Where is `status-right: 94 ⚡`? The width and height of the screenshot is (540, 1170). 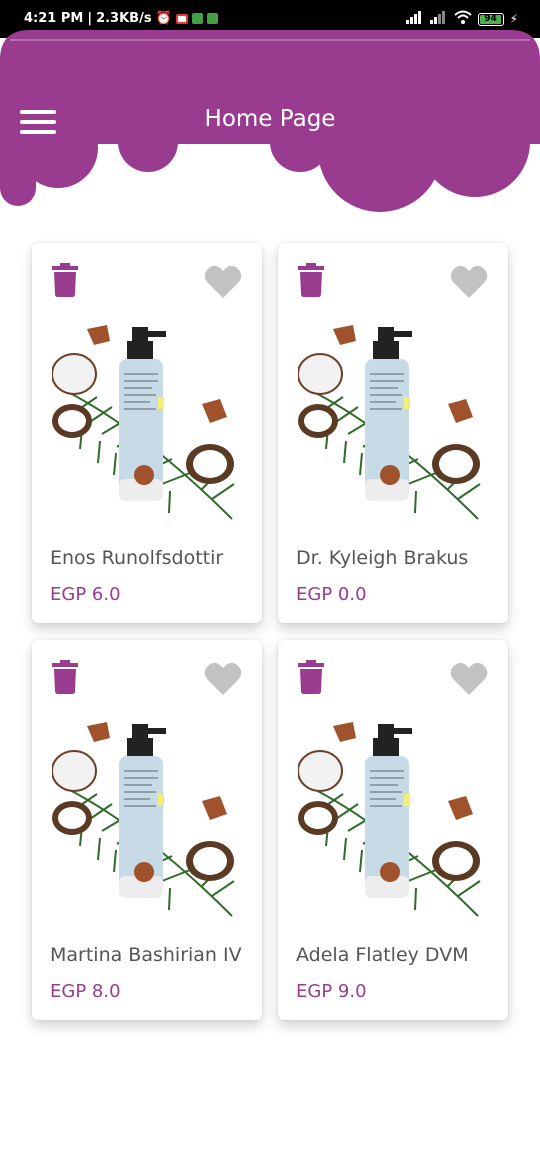
status-right: 94 ⚡ is located at coordinates (461, 19).